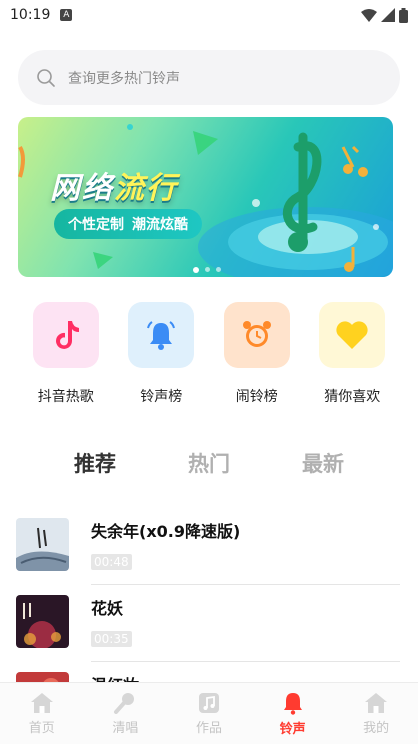  What do you see at coordinates (30, 15) in the screenshot?
I see `status-time: 10:19` at bounding box center [30, 15].